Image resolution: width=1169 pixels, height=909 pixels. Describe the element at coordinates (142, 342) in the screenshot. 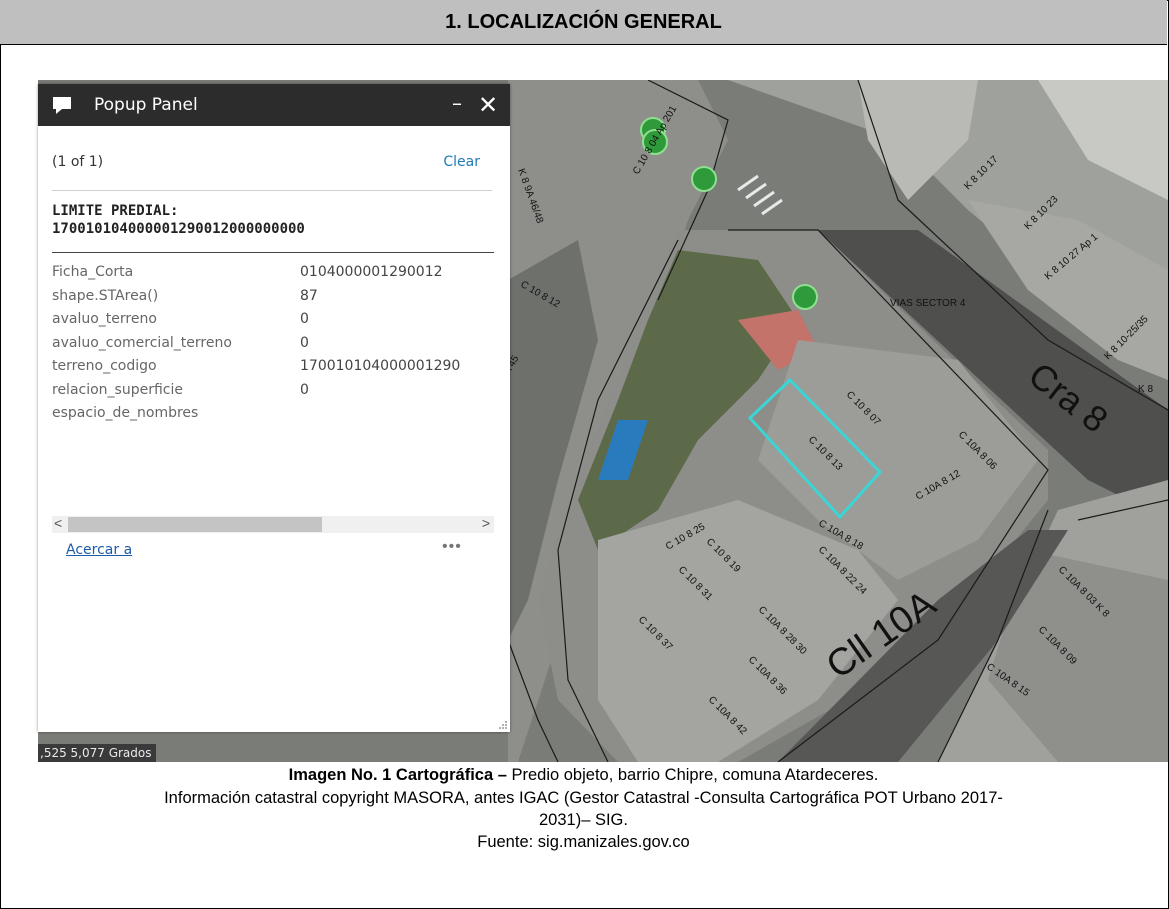

I see `attribute-key: avaluo_comercial_terreno` at that location.